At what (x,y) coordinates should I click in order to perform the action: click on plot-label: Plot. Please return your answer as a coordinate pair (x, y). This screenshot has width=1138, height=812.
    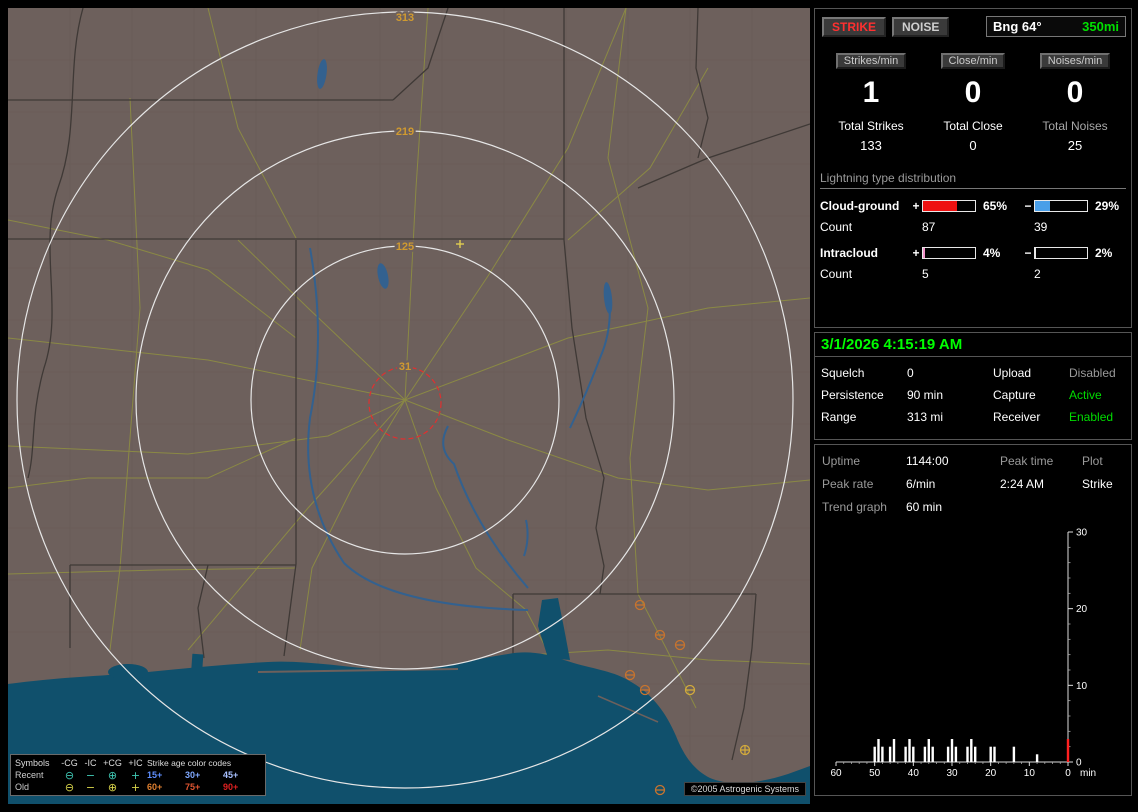
    Looking at the image, I should click on (1092, 461).